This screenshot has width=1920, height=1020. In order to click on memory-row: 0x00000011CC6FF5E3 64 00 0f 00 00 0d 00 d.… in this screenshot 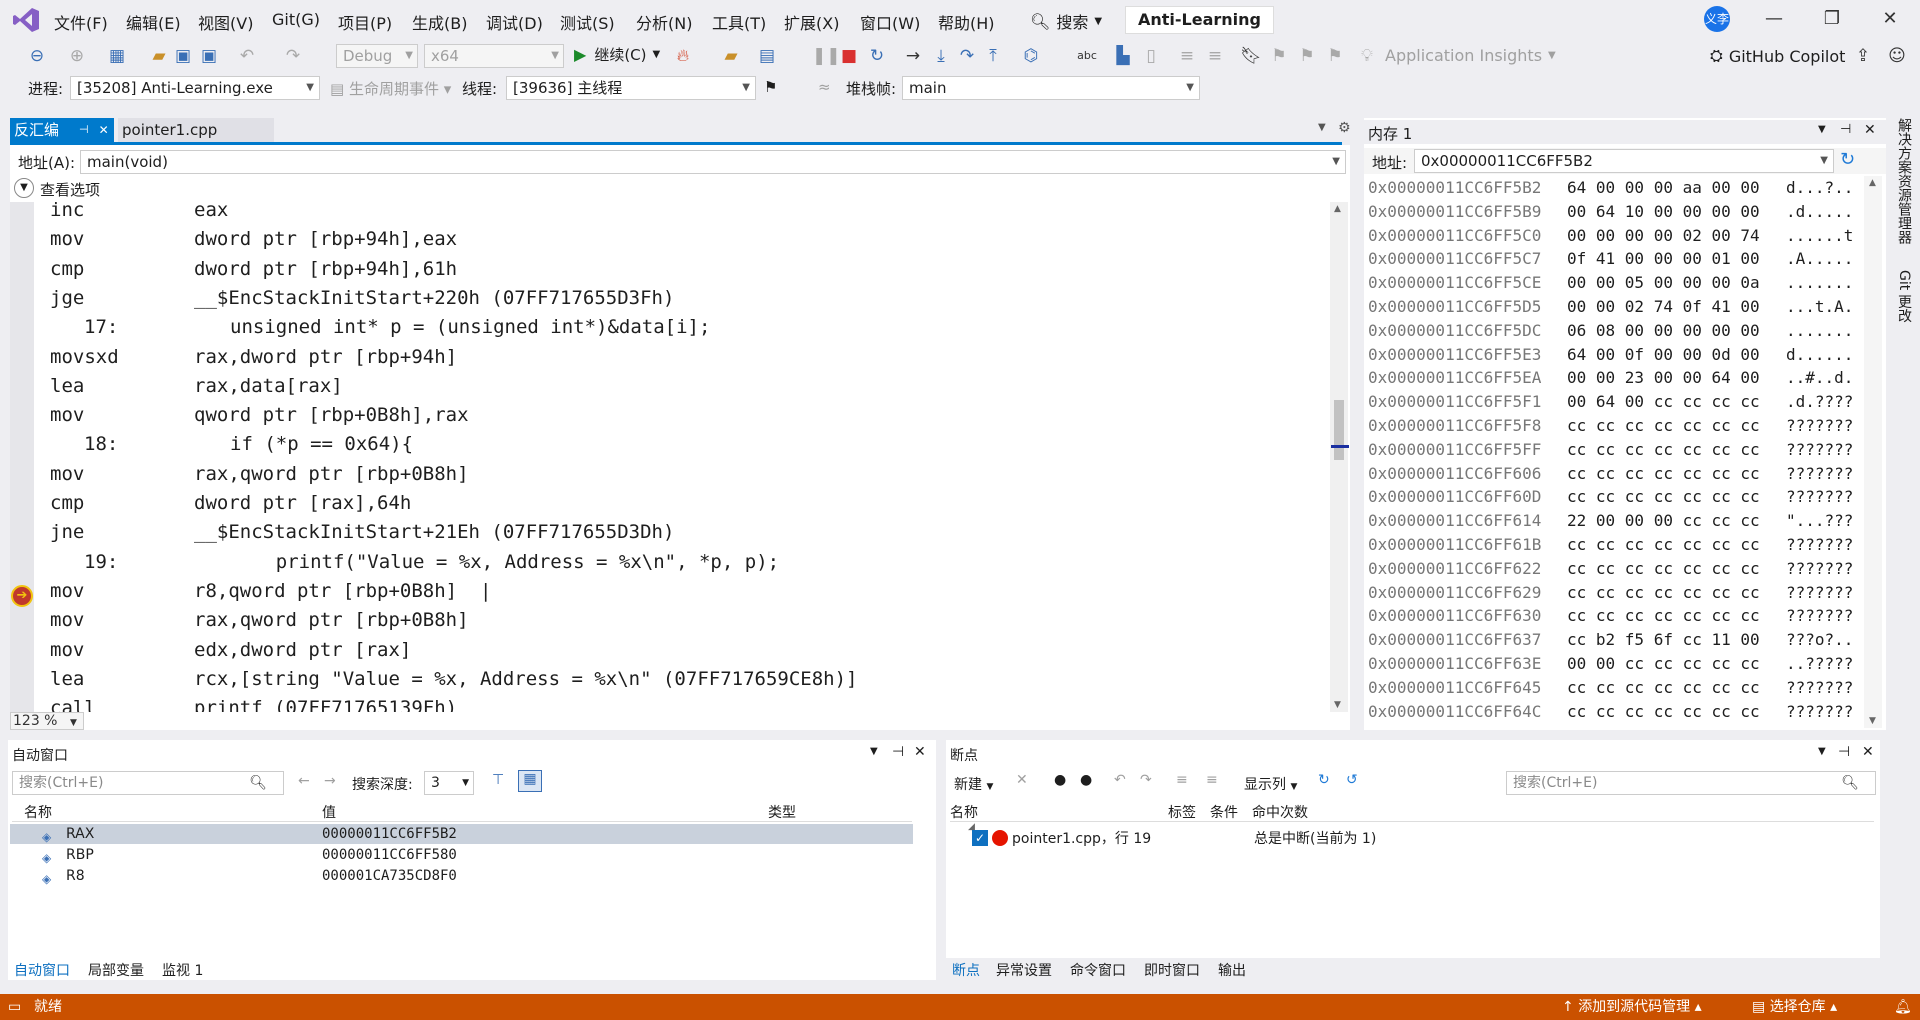, I will do `click(1614, 355)`.